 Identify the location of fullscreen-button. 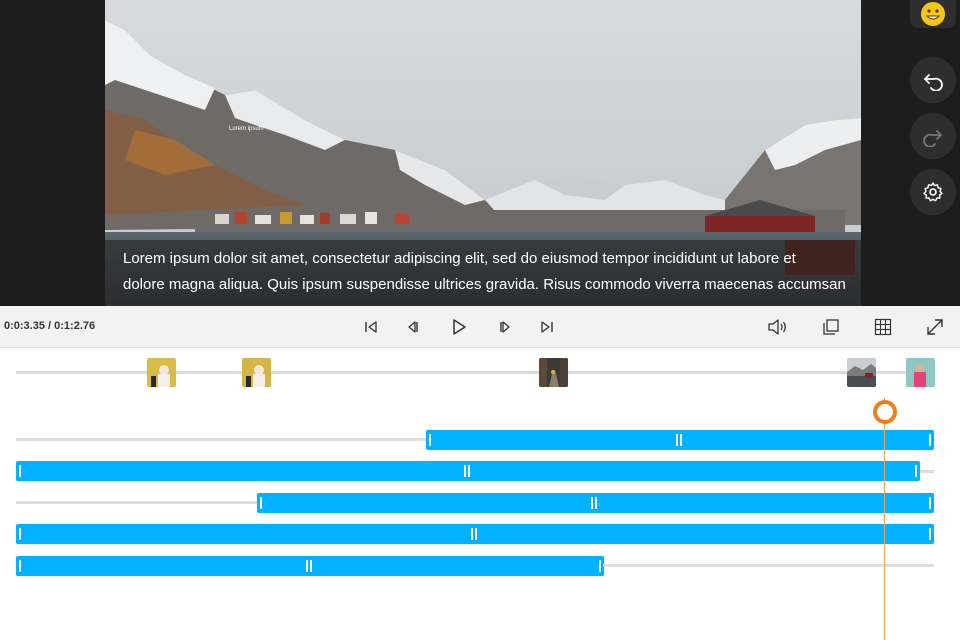
(935, 327).